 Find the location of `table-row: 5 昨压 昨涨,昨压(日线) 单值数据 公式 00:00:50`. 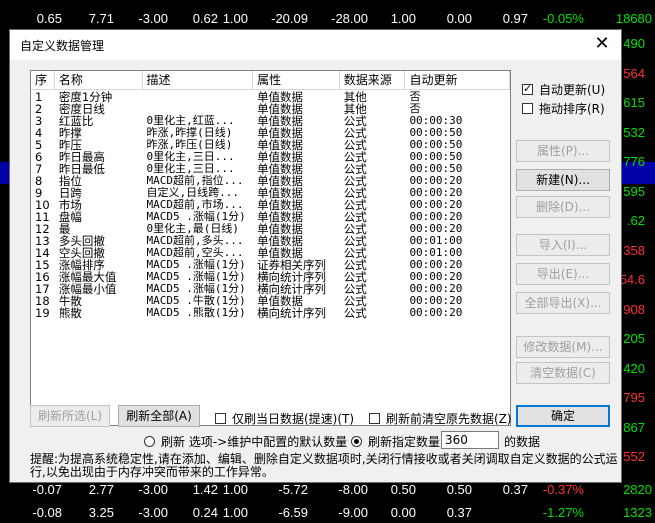

table-row: 5 昨压 昨涨,昨压(日线) 单值数据 公式 00:00:50 is located at coordinates (270, 145).